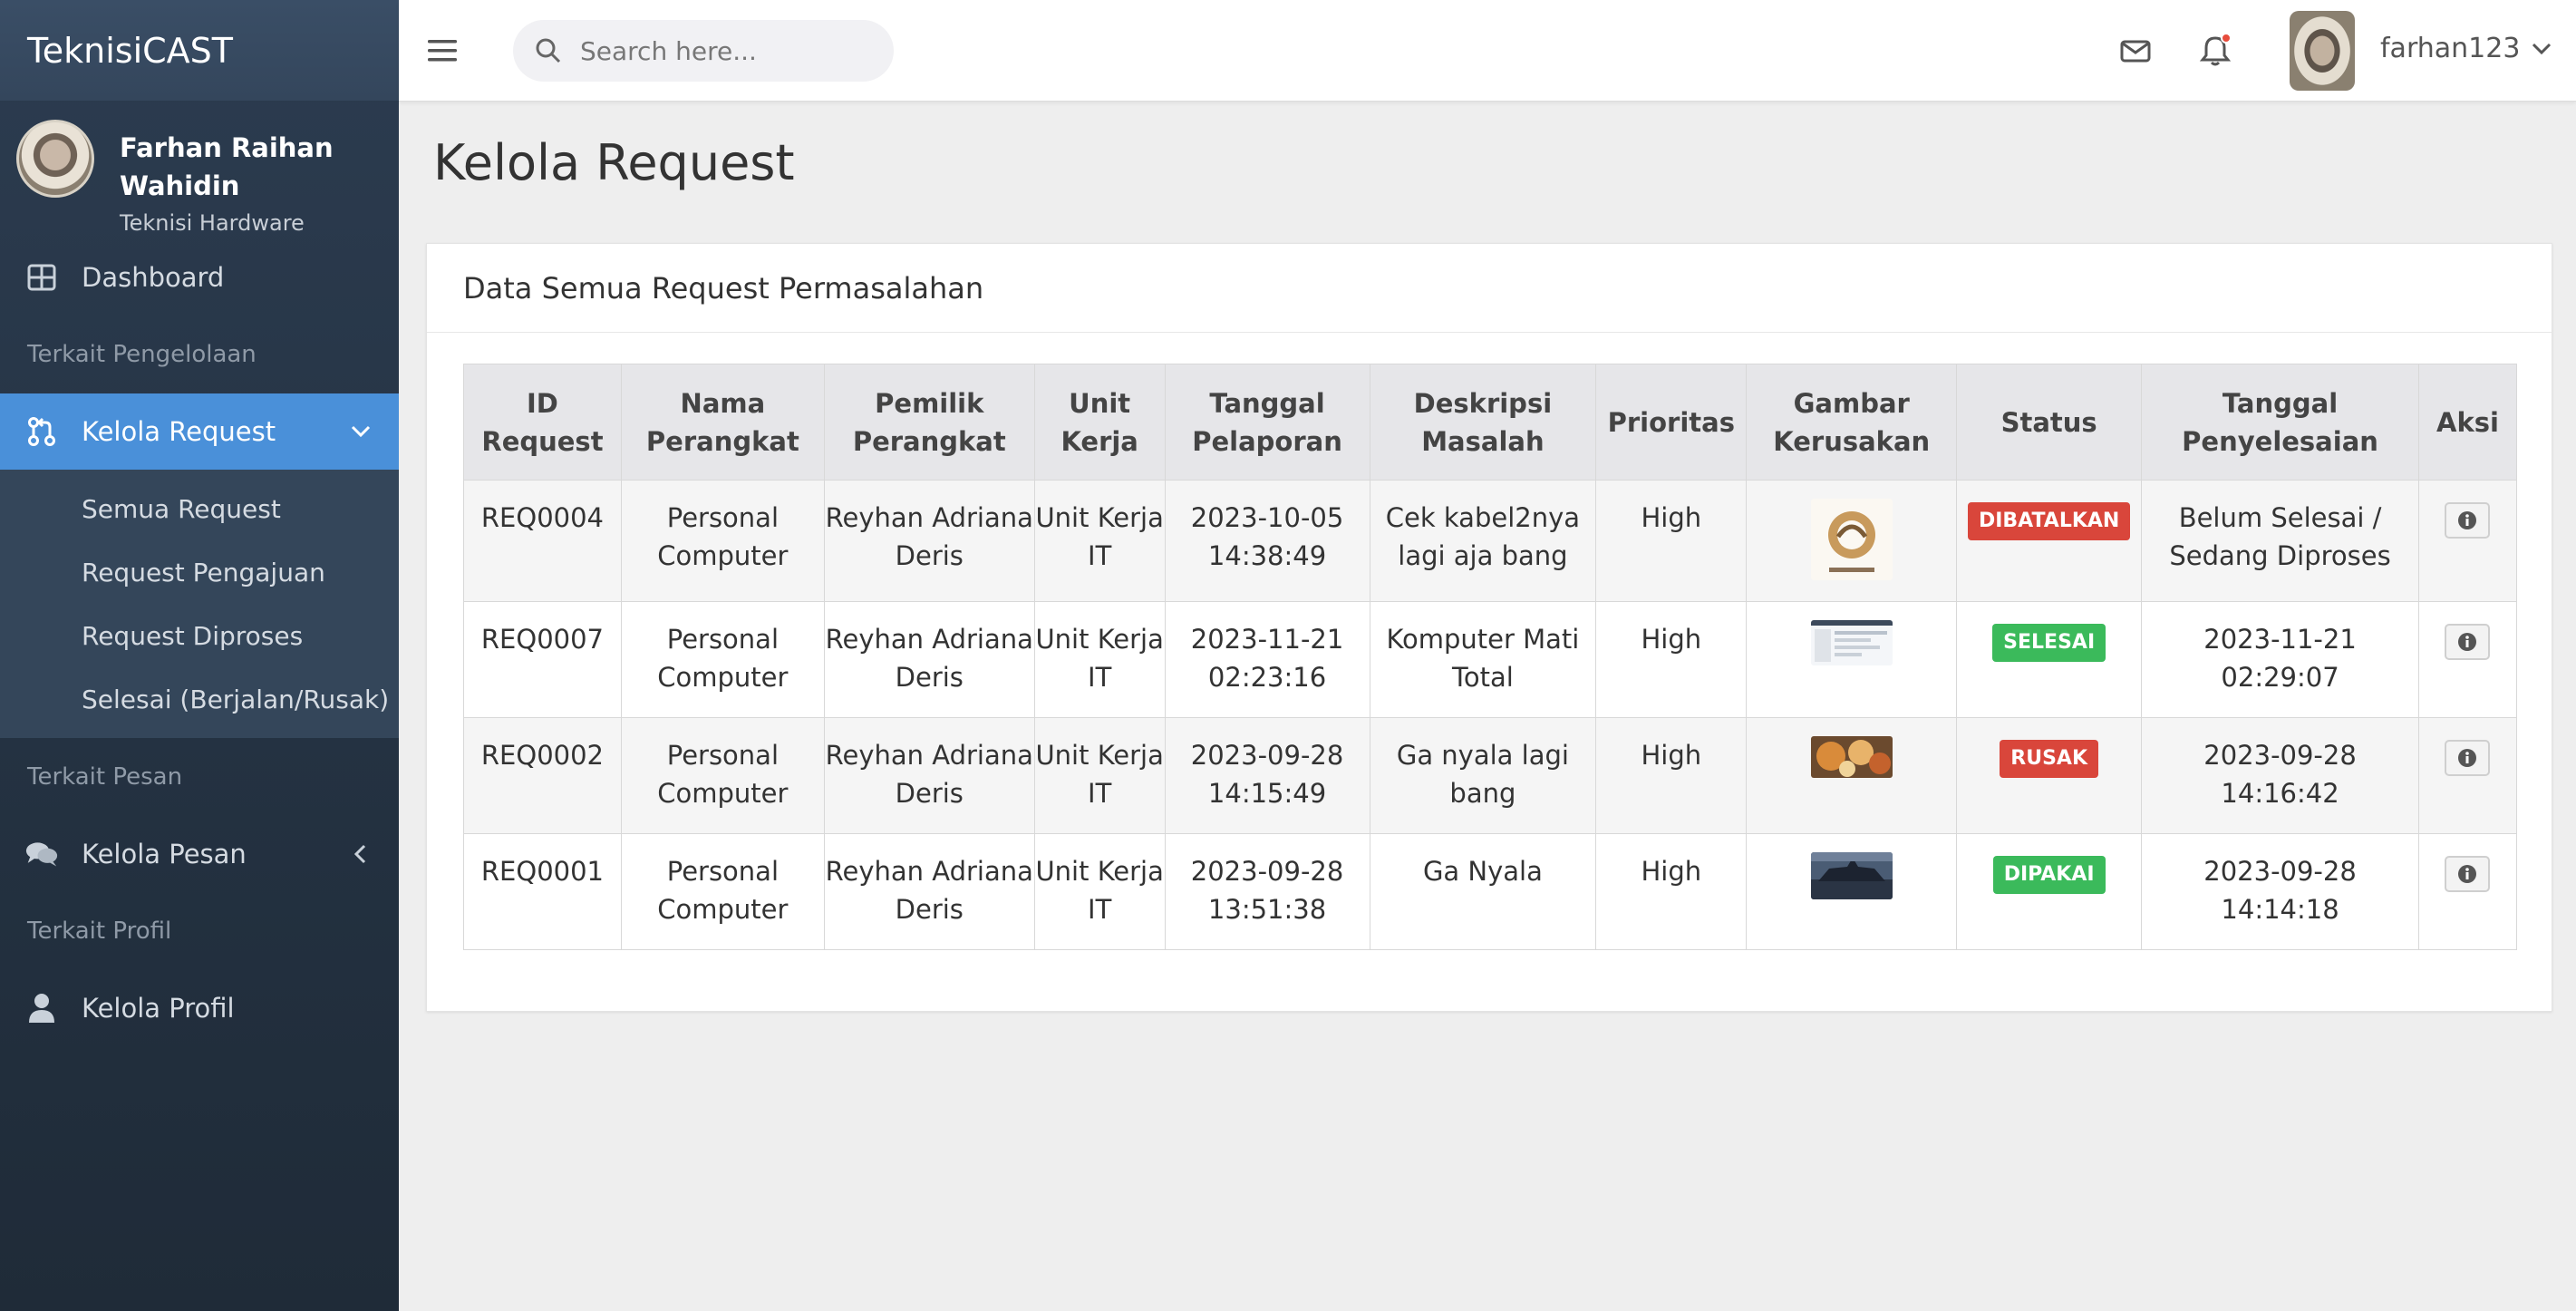 The height and width of the screenshot is (1311, 2576). I want to click on nav-header-pesan: Terkait Pesan, so click(105, 777).